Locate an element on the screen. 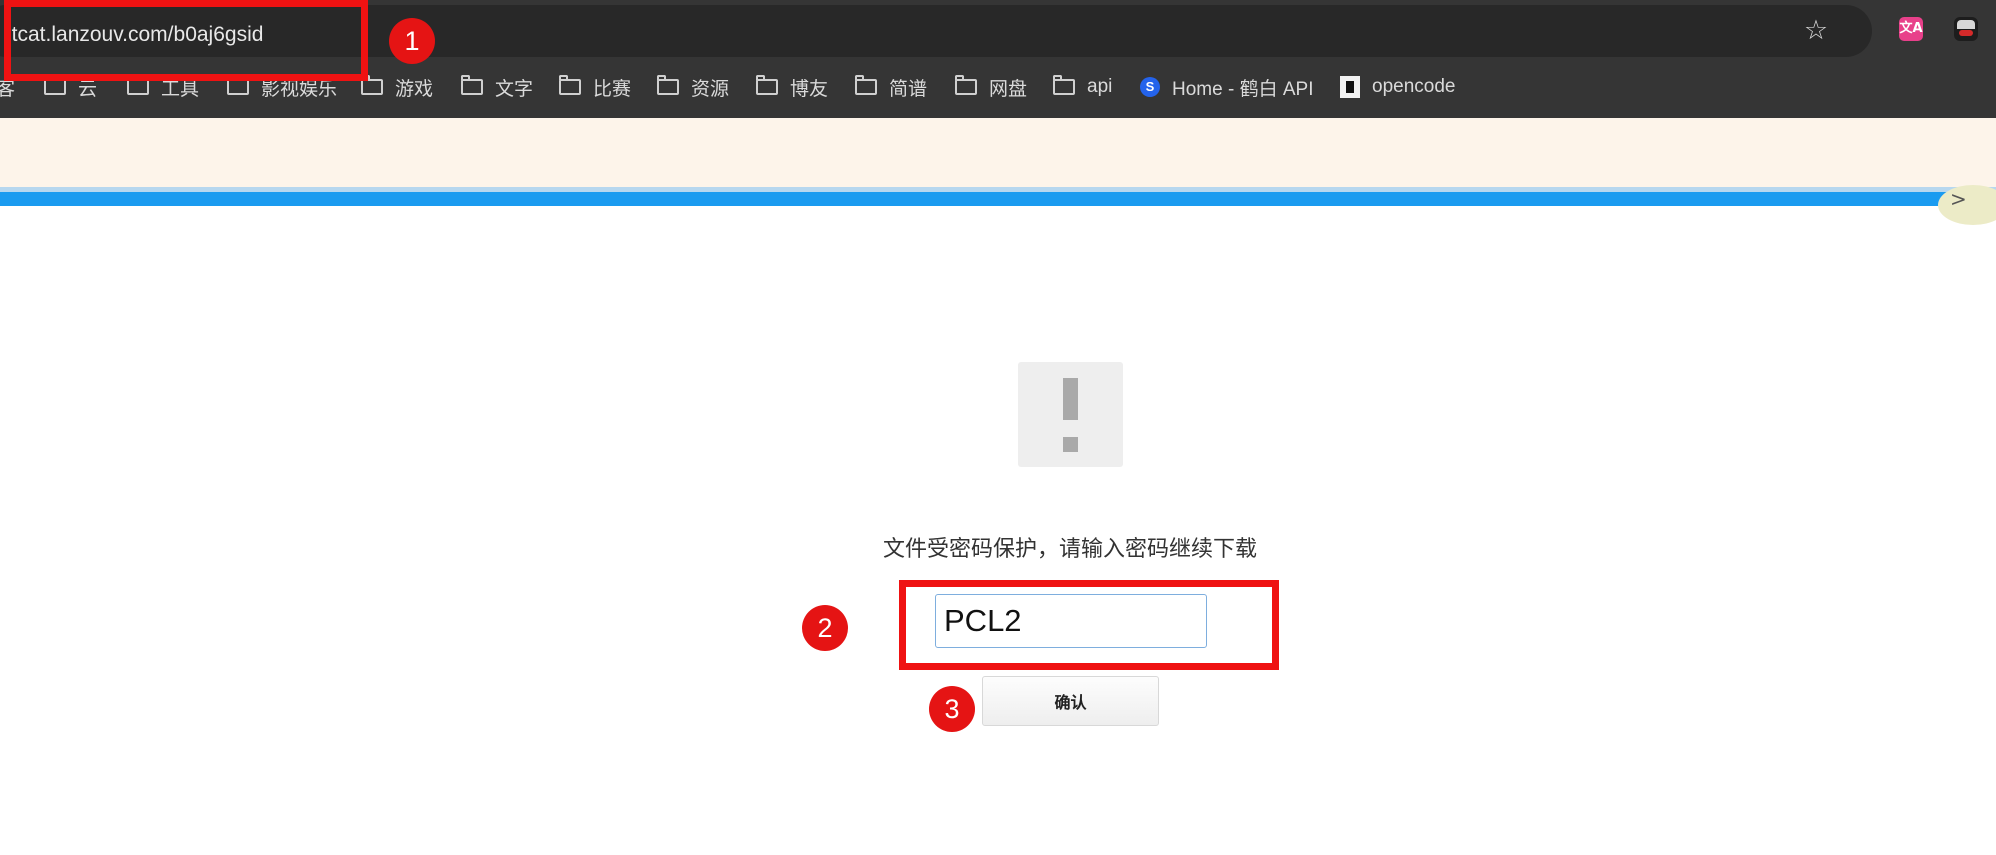 The height and width of the screenshot is (855, 1996). bookmark-home-hebai-api: S Home - 鹤白 API is located at coordinates (1226, 87).